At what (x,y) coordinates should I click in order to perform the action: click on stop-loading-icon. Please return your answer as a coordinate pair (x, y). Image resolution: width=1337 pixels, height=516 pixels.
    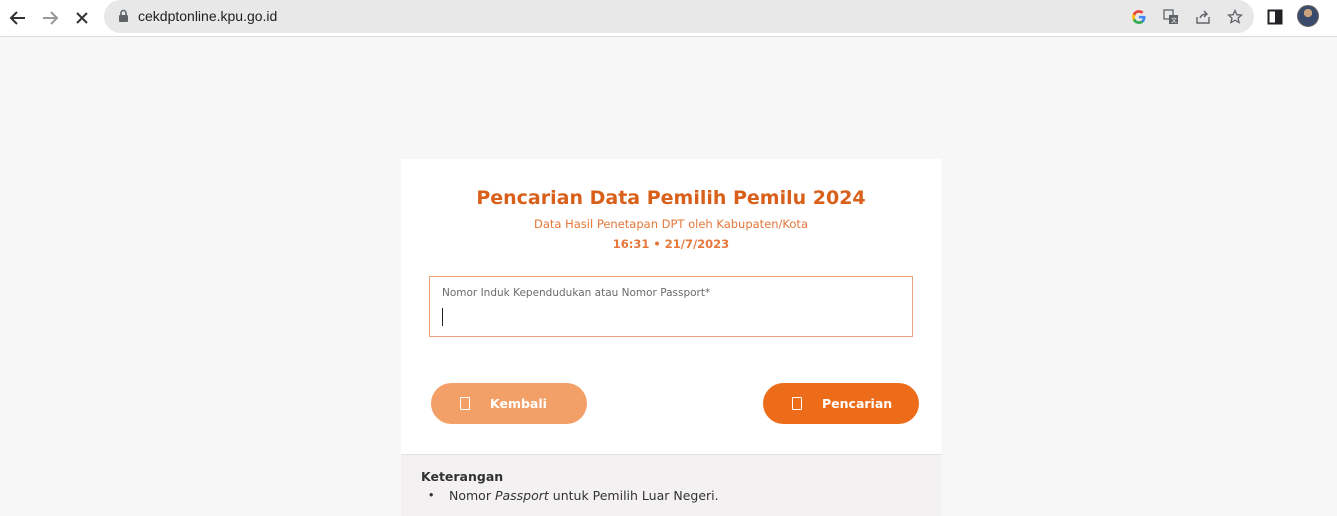
    Looking at the image, I should click on (82, 18).